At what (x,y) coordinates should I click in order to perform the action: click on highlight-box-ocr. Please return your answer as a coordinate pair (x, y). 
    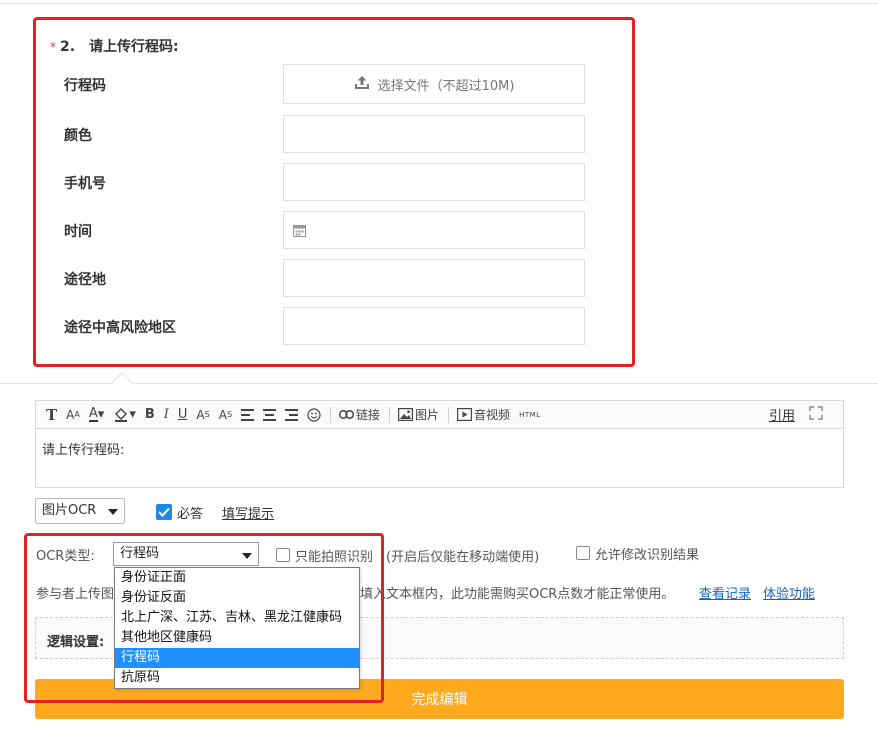
    Looking at the image, I should click on (204, 618).